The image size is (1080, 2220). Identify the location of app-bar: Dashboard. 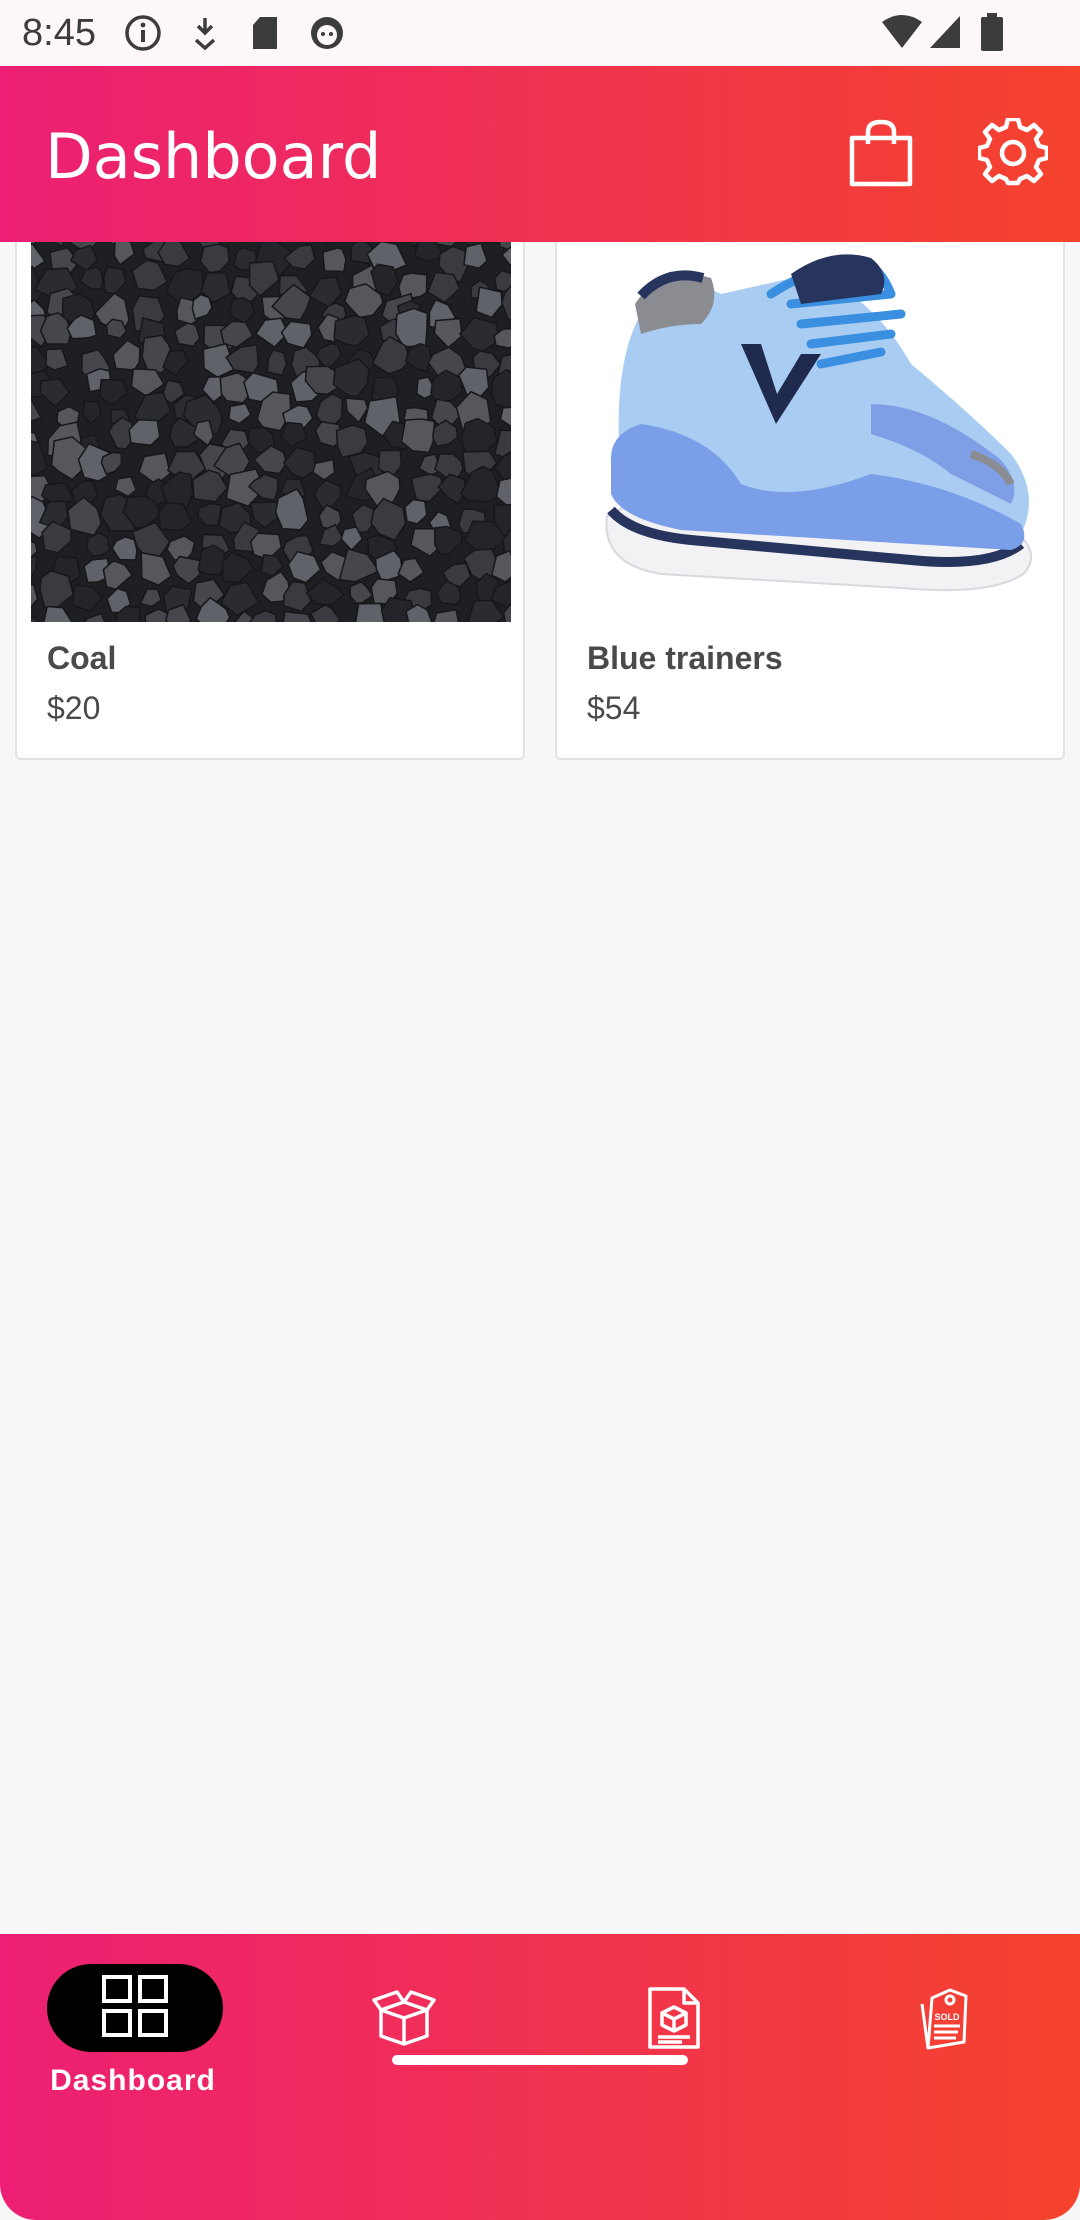
(540, 154).